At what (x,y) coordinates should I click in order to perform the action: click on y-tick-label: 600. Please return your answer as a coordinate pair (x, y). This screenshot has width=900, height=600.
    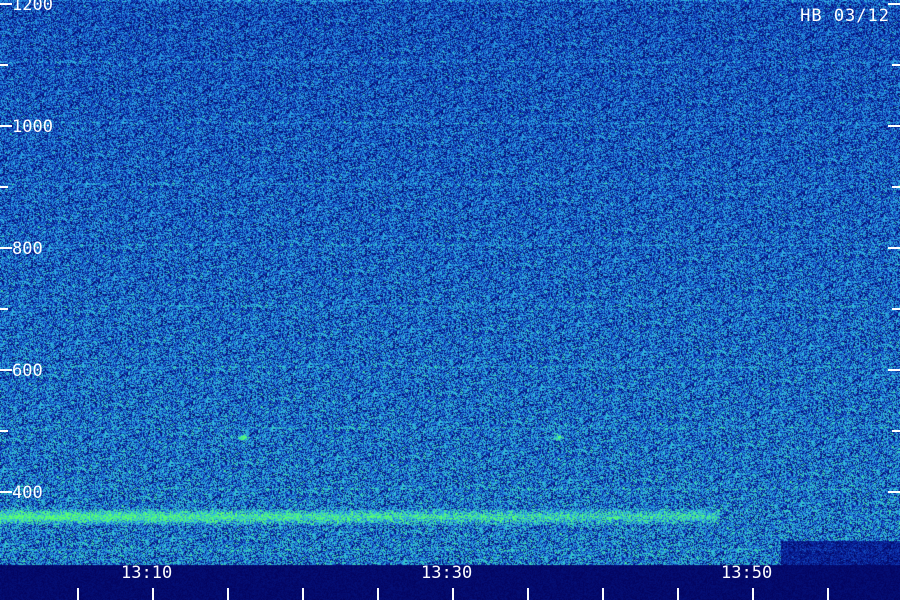
    Looking at the image, I should click on (27, 371).